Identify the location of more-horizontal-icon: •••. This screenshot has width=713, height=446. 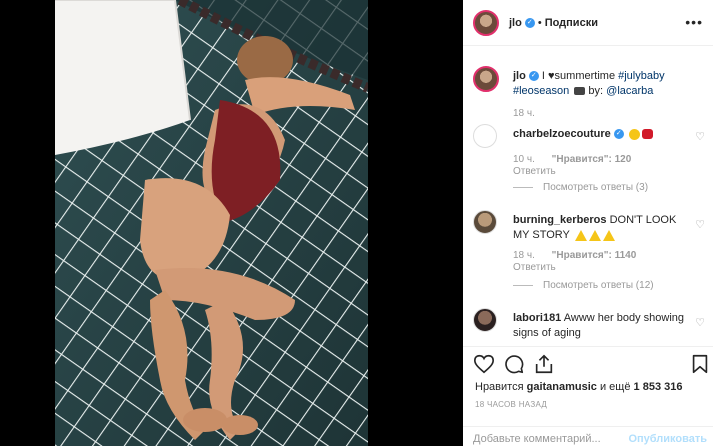
(694, 22).